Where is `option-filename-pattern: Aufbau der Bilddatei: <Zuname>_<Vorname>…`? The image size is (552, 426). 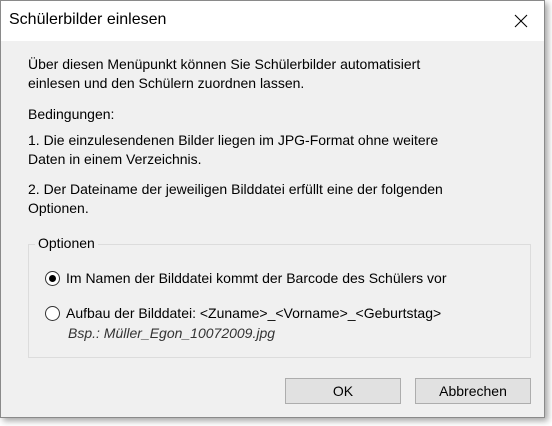
option-filename-pattern: Aufbau der Bilddatei: <Zuname>_<Vorname>… is located at coordinates (243, 313).